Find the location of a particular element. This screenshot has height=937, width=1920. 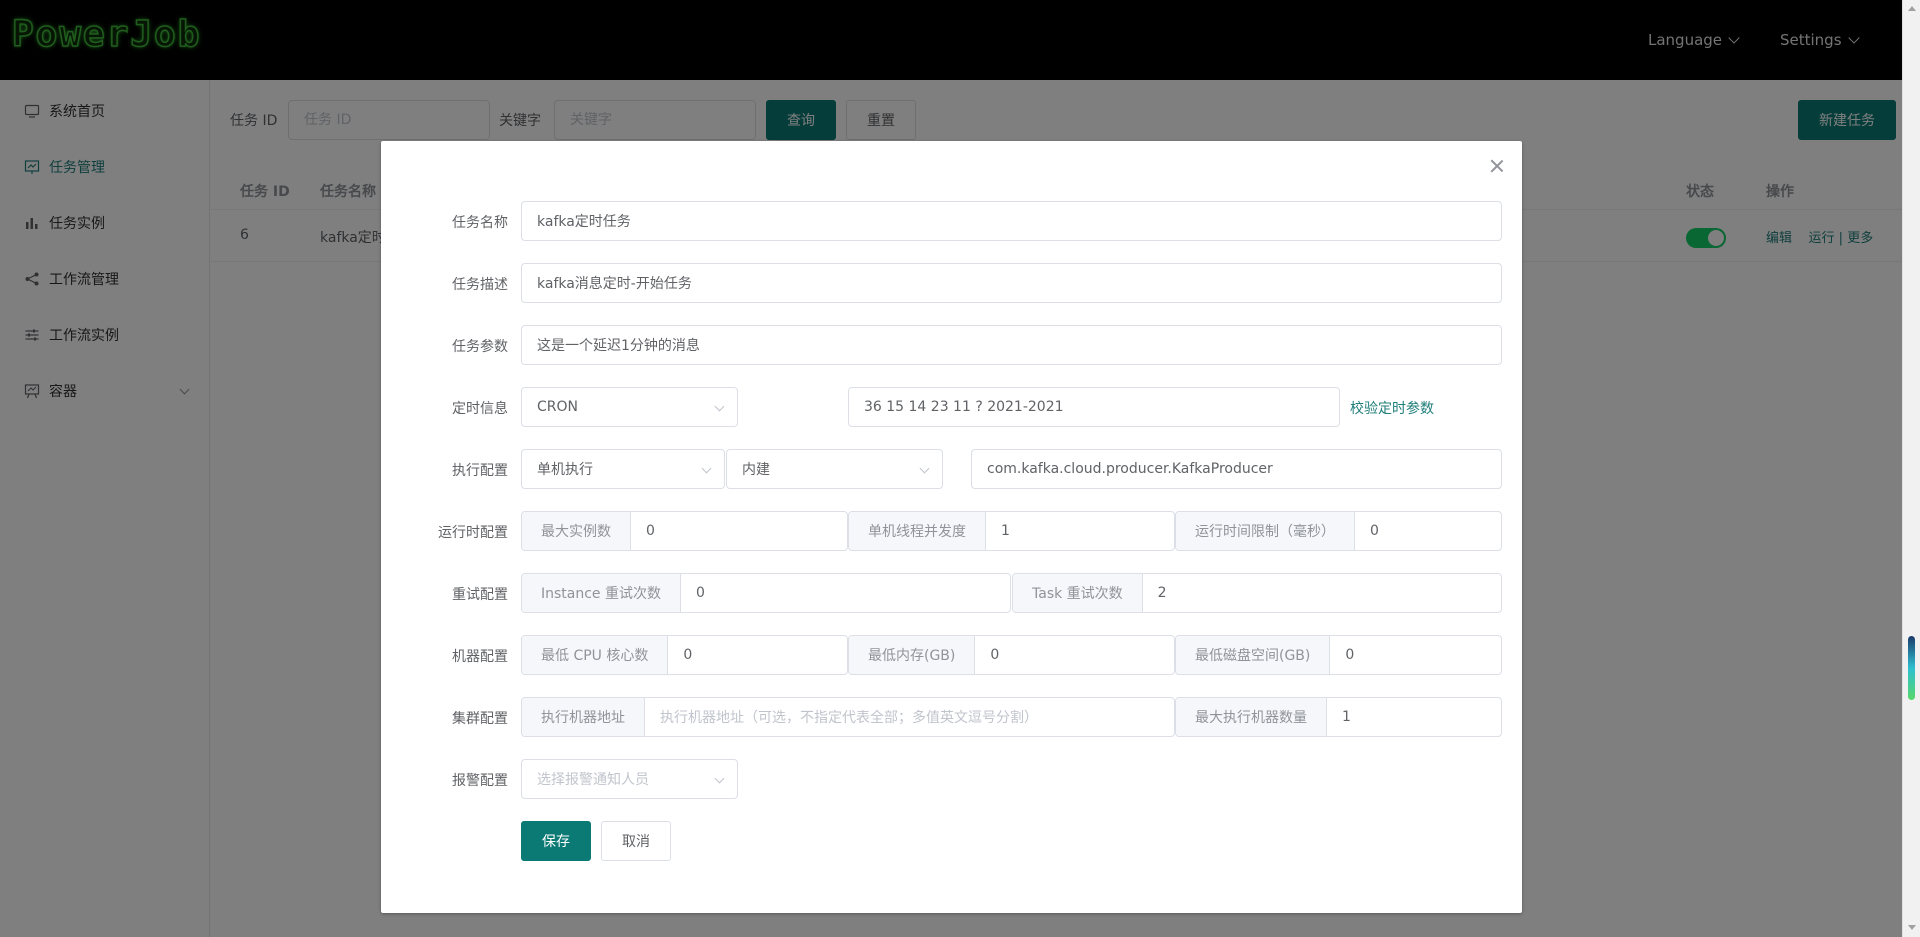

max-worker-input: 1 is located at coordinates (1414, 717).